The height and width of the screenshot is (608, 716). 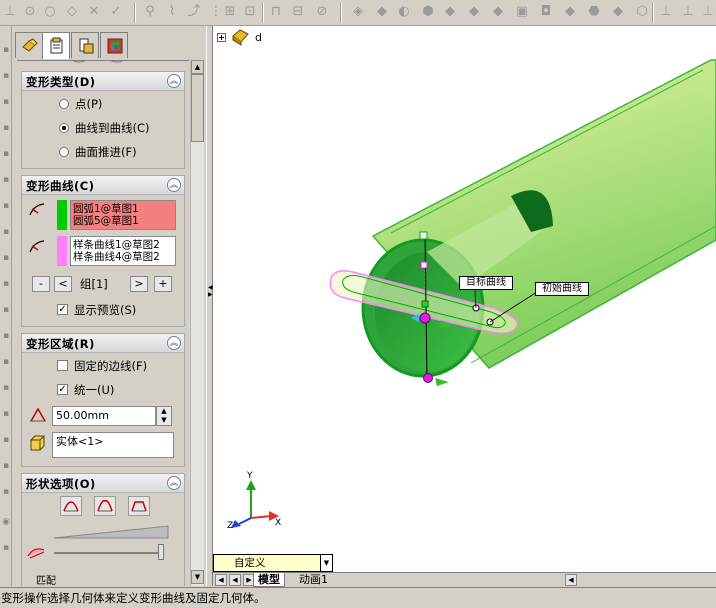 I want to click on dimxpert-tab, so click(x=114, y=45).